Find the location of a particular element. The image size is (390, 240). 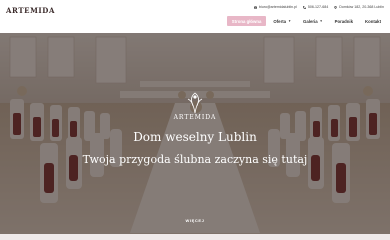

hero-brand: ARTEMIDA is located at coordinates (195, 117).